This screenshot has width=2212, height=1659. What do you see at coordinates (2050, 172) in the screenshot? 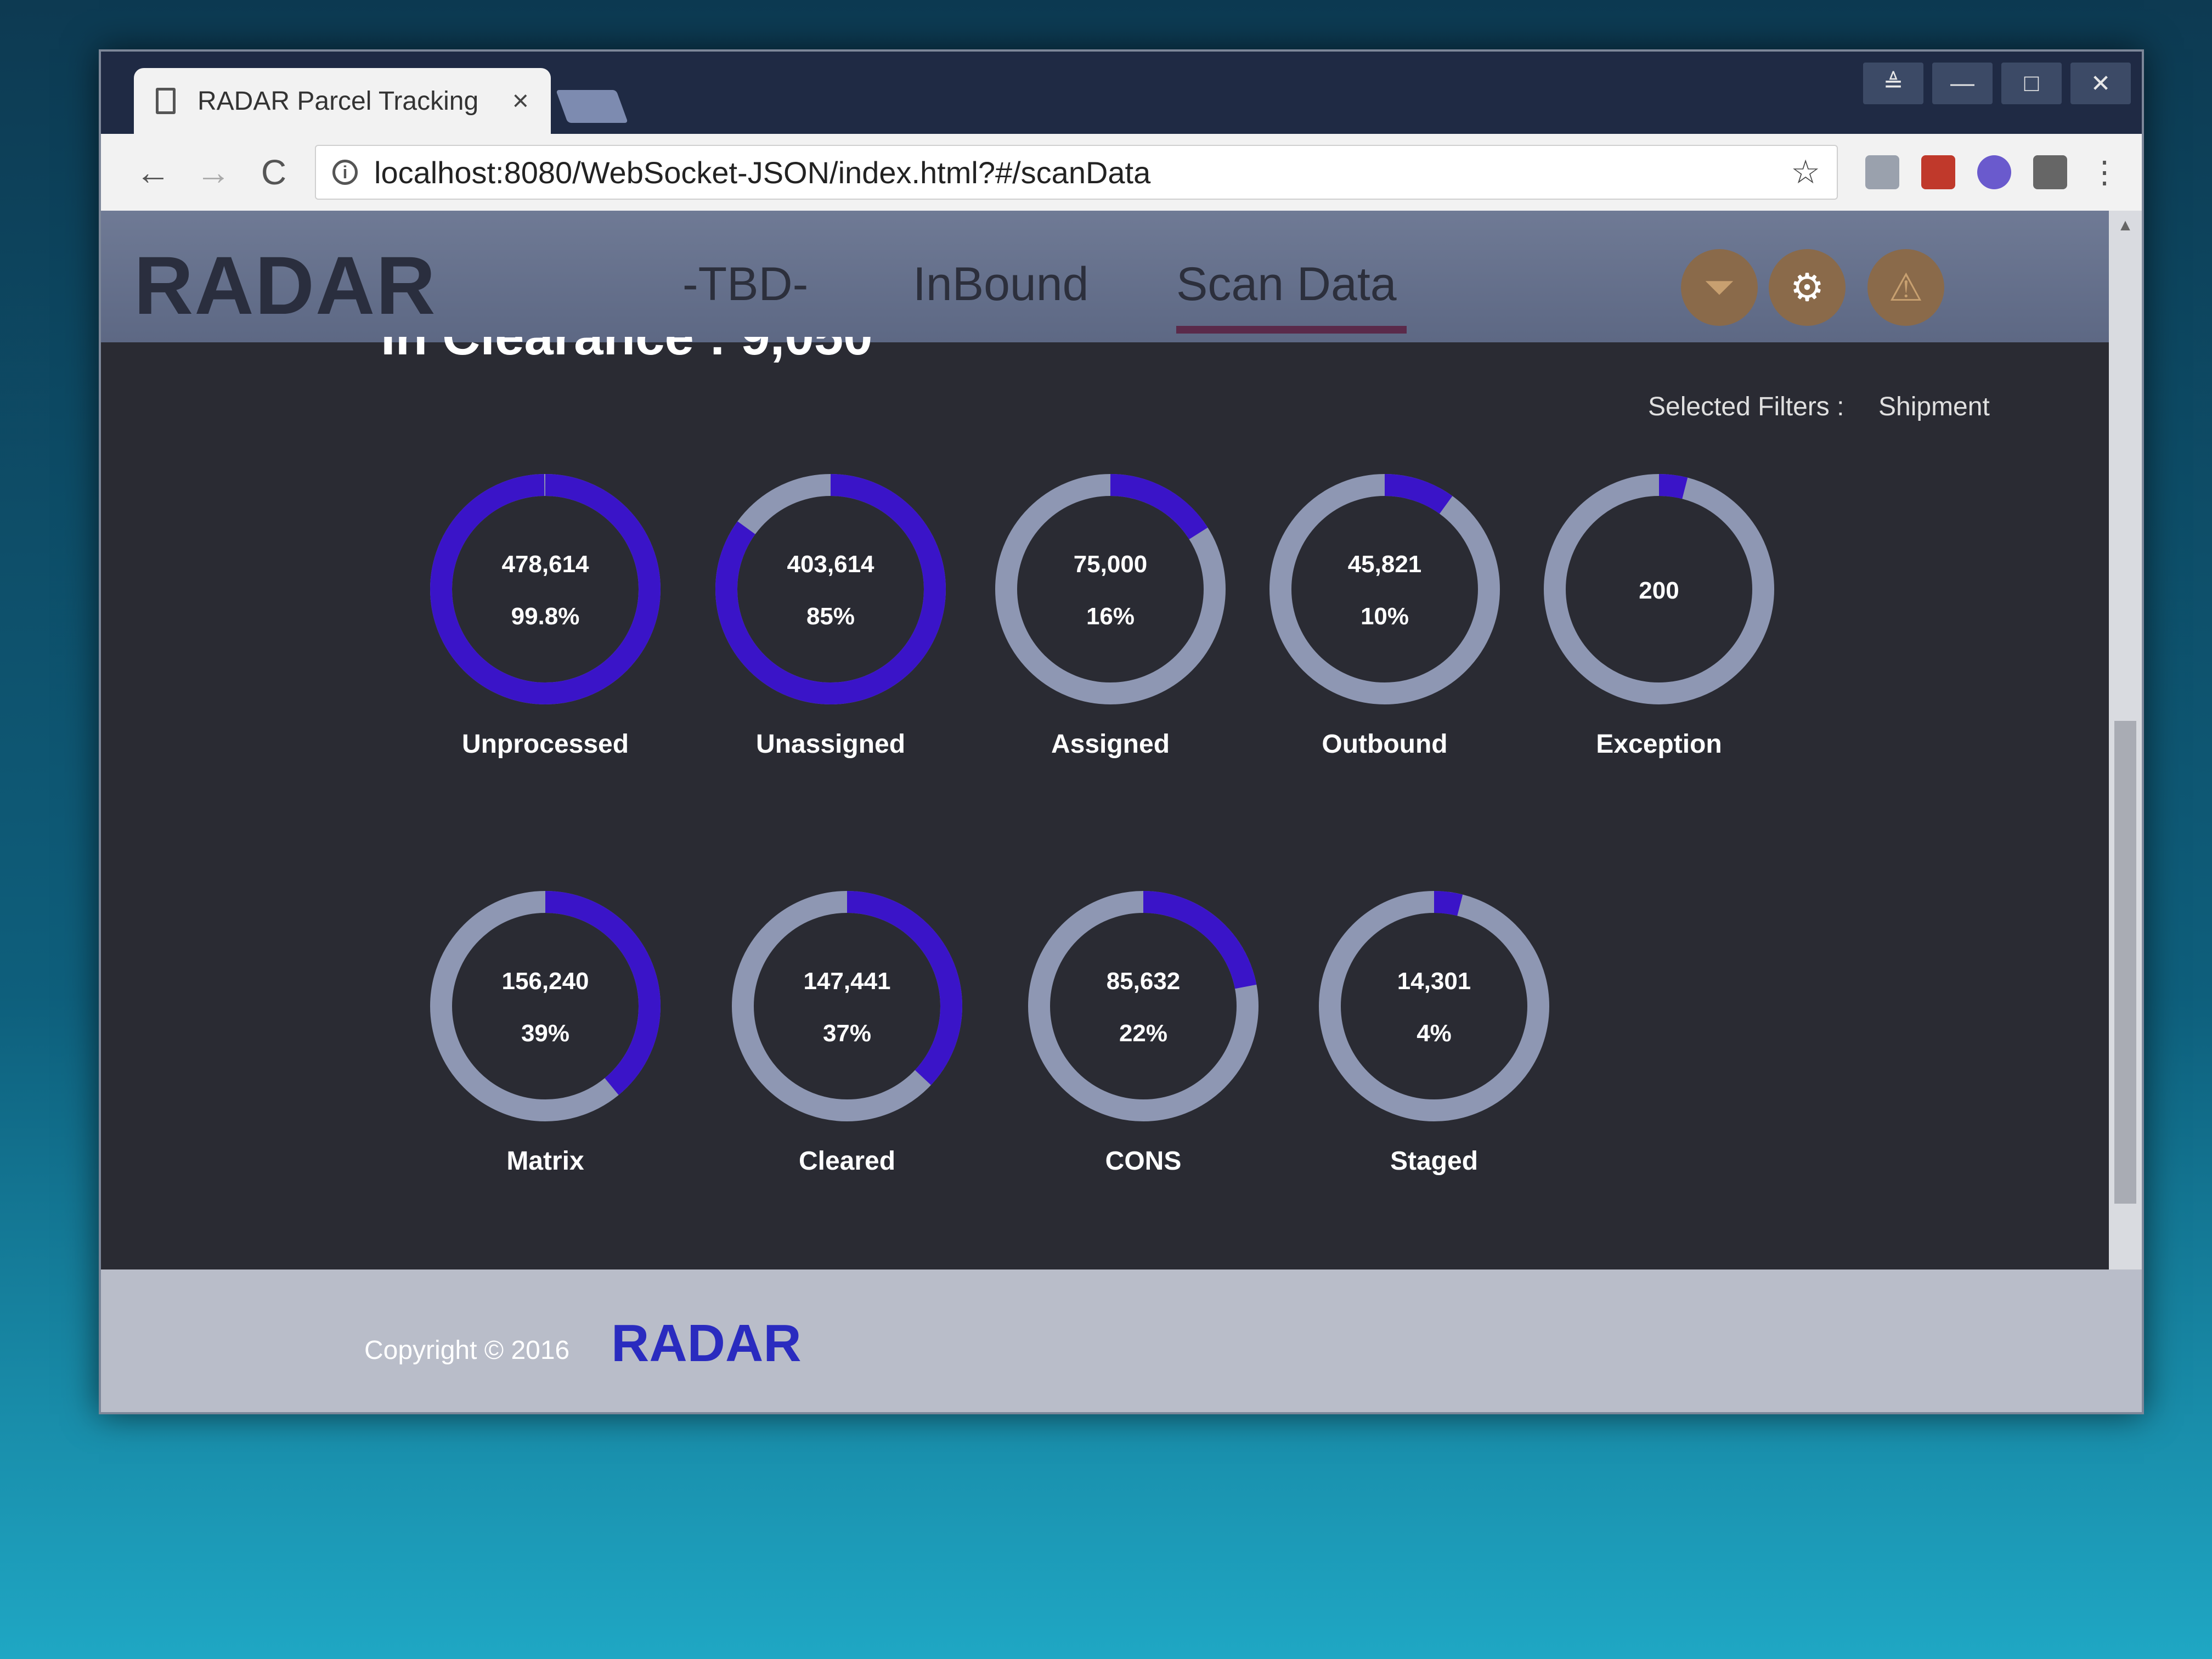
I see `shield-extension-icon` at bounding box center [2050, 172].